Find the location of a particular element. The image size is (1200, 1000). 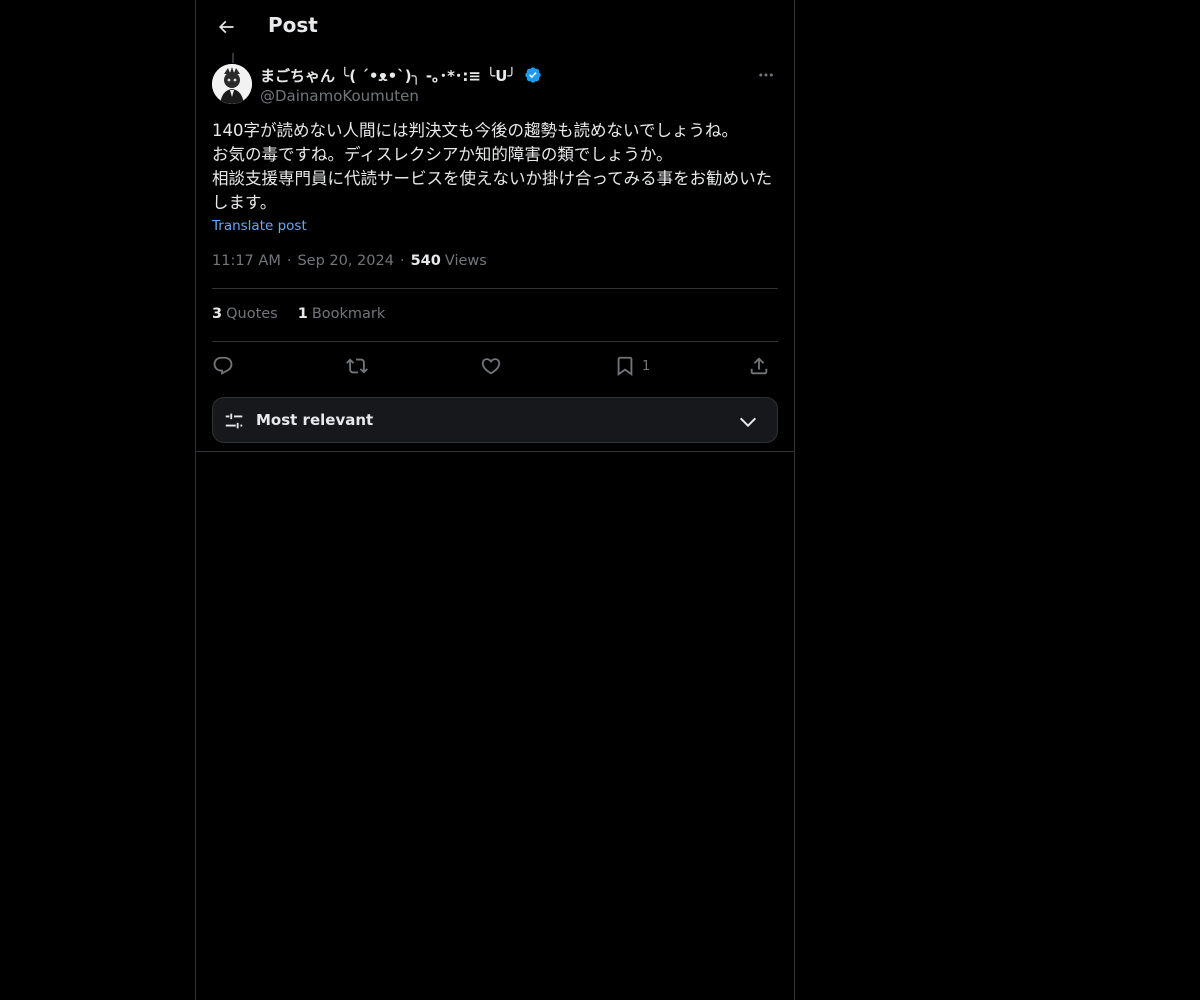

like-icon is located at coordinates (491, 366).